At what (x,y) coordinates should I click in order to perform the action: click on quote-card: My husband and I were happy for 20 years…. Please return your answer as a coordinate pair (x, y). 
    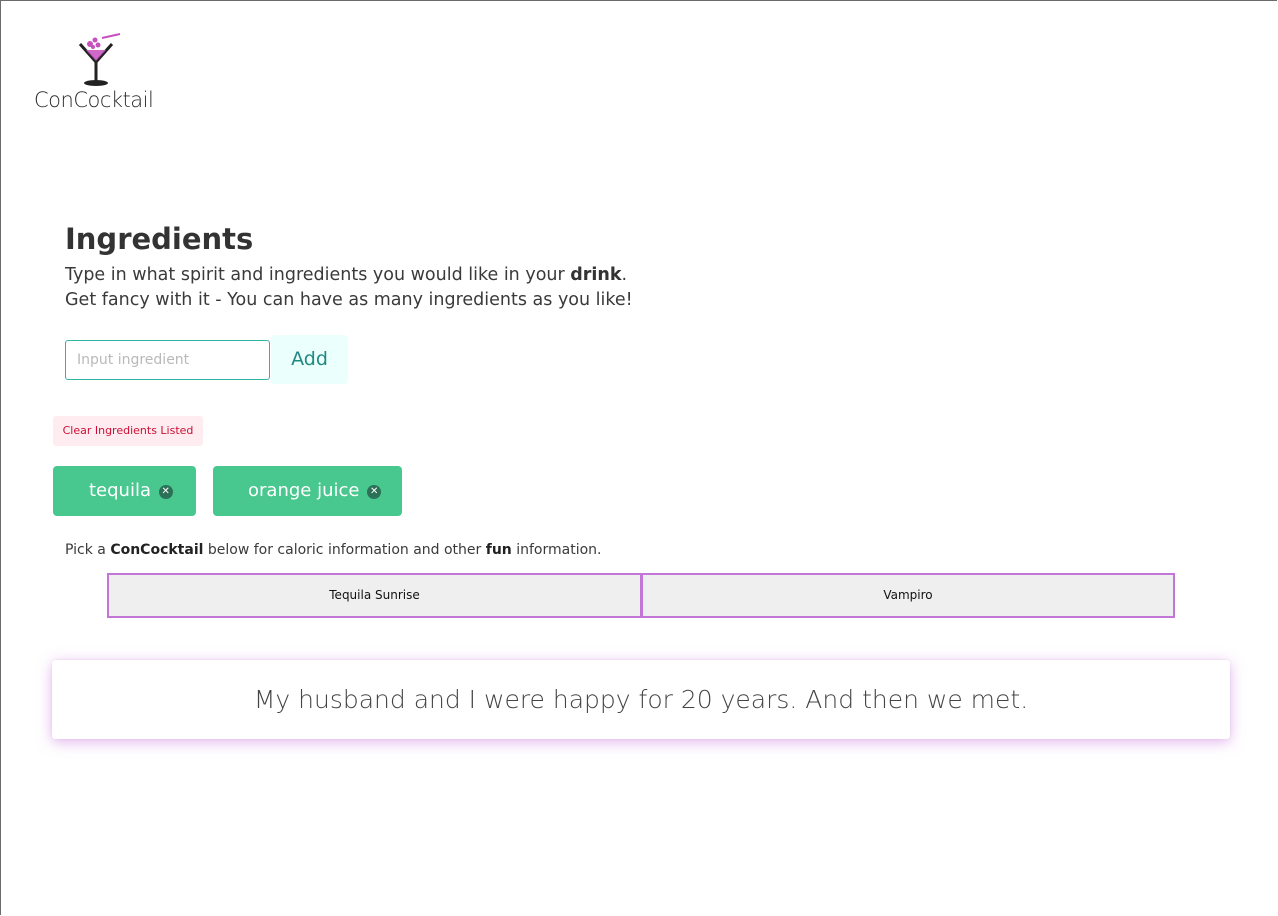
    Looking at the image, I should click on (641, 699).